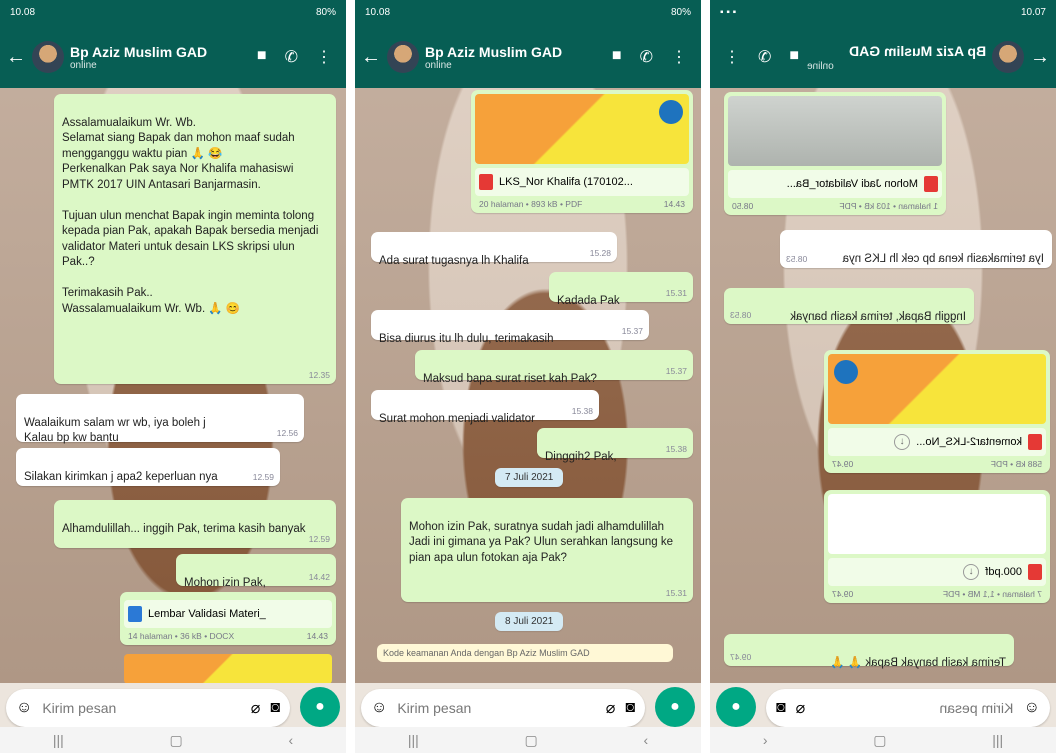  I want to click on message-time: 14.43, so click(674, 204).